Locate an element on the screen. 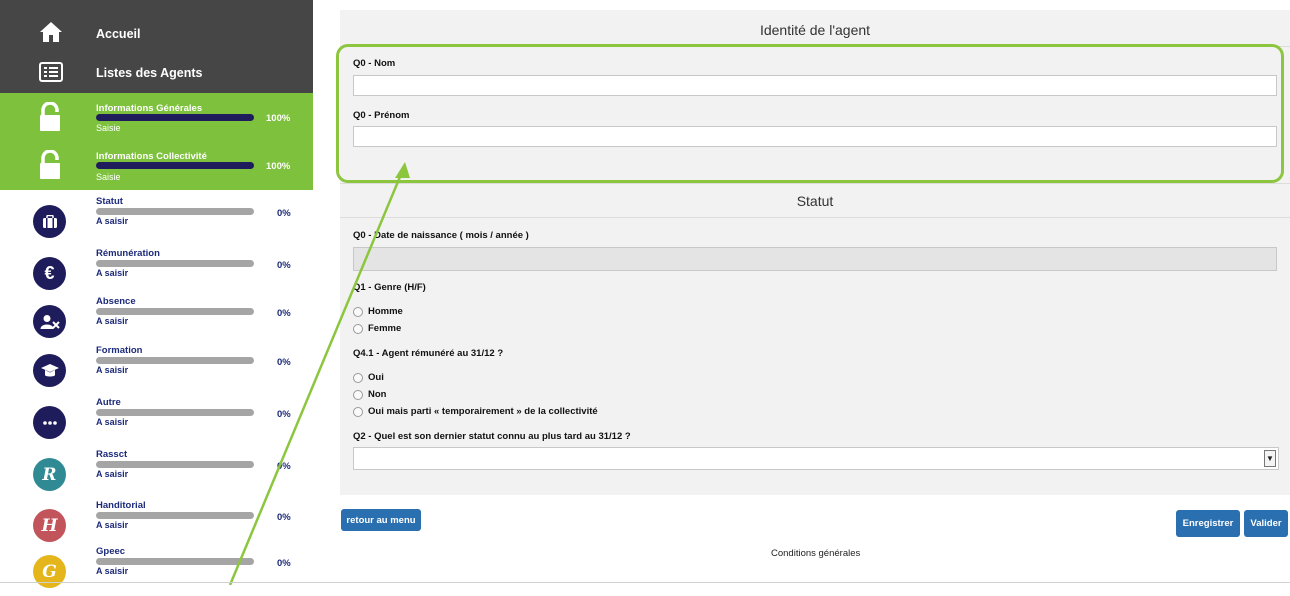 Image resolution: width=1290 pixels, height=596 pixels. bottom-divider is located at coordinates (645, 582).